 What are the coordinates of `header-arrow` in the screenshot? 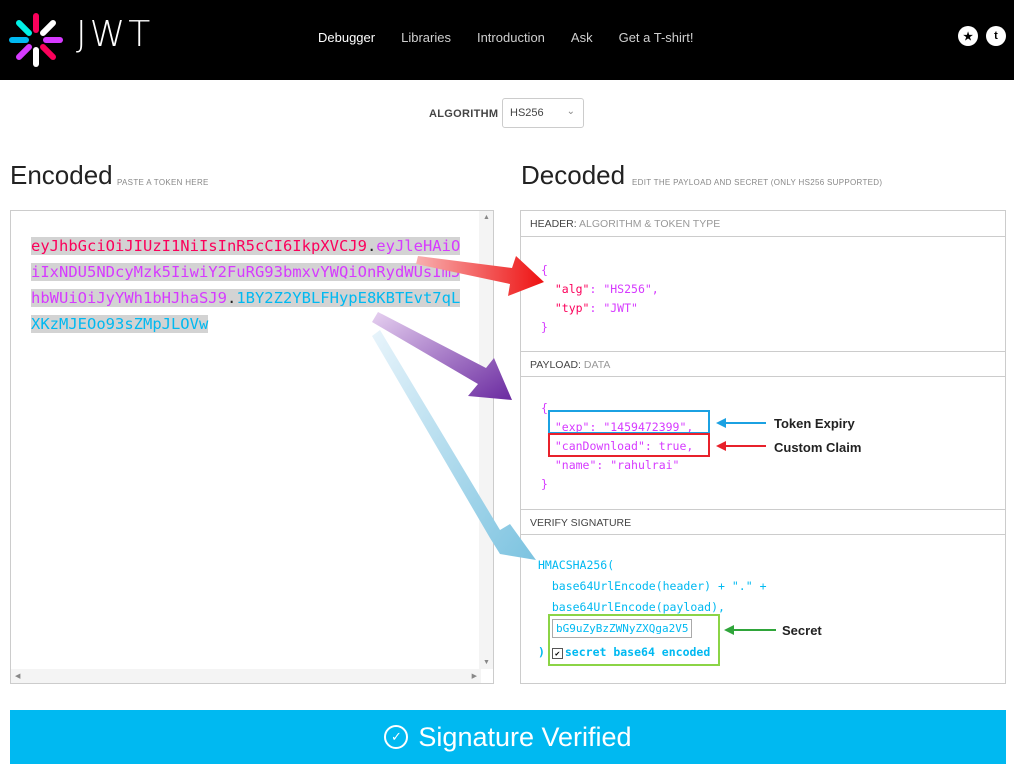 It's located at (480, 276).